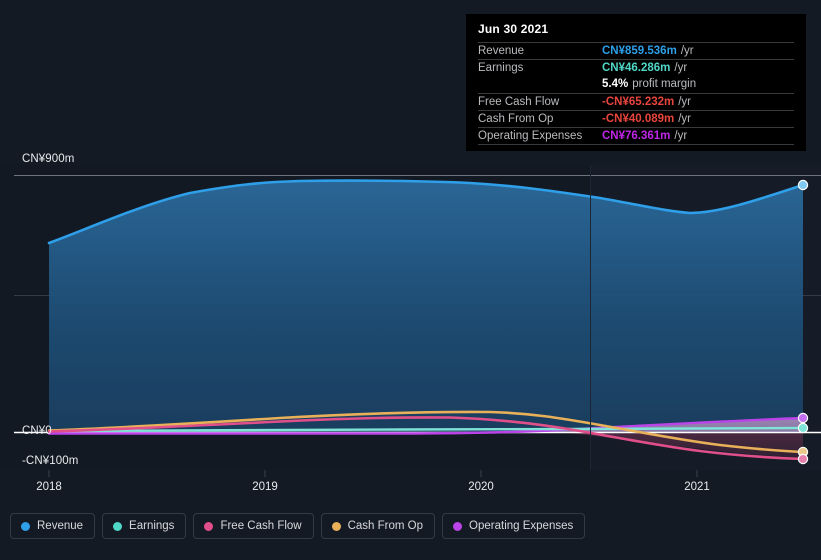 The width and height of the screenshot is (821, 560). I want to click on legend-dot-revenue-icon, so click(25, 526).